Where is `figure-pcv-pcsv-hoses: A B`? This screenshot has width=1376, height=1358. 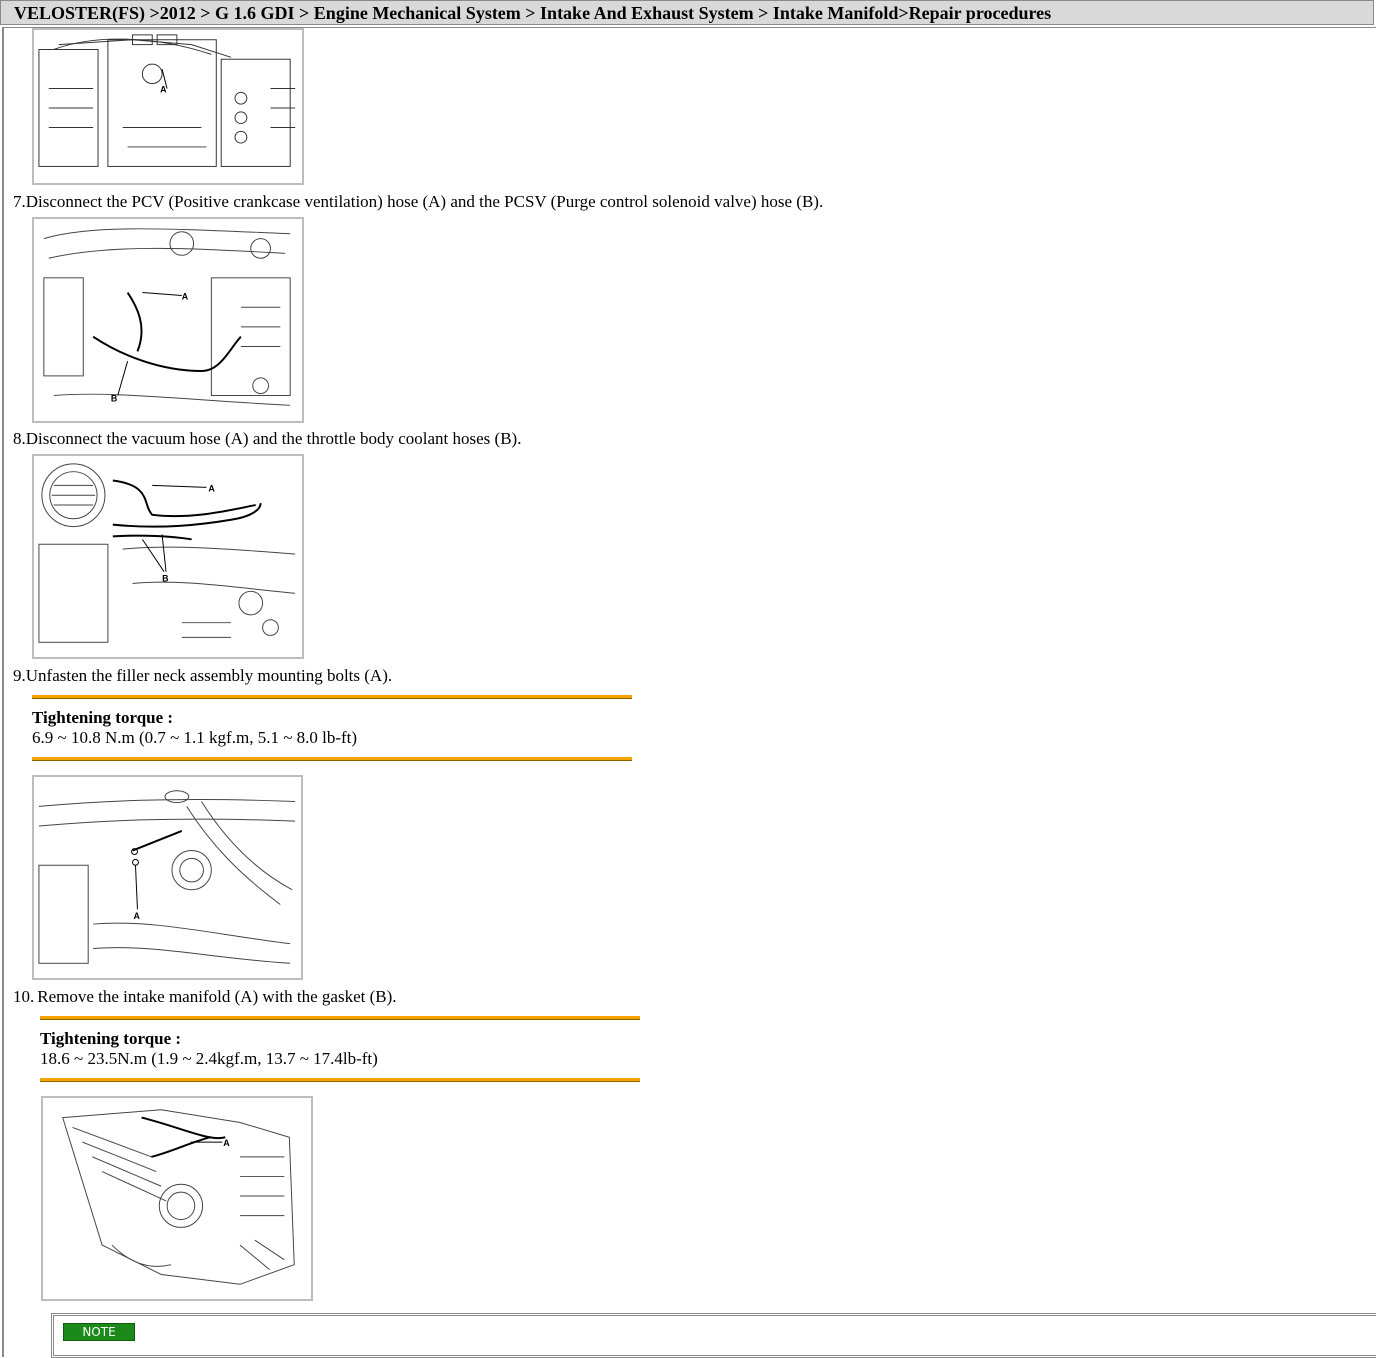 figure-pcv-pcsv-hoses: A B is located at coordinates (168, 320).